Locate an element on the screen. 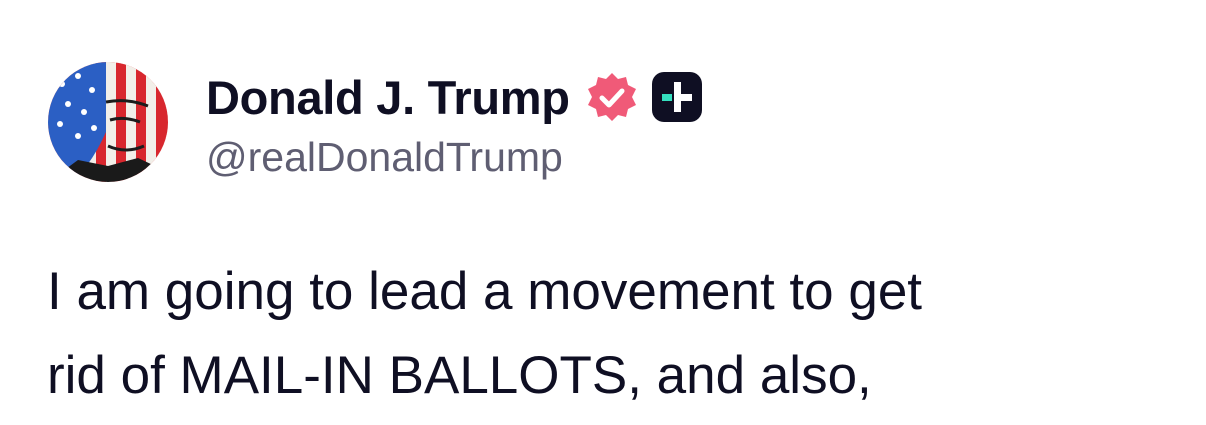  verified-badge-icon is located at coordinates (612, 97).